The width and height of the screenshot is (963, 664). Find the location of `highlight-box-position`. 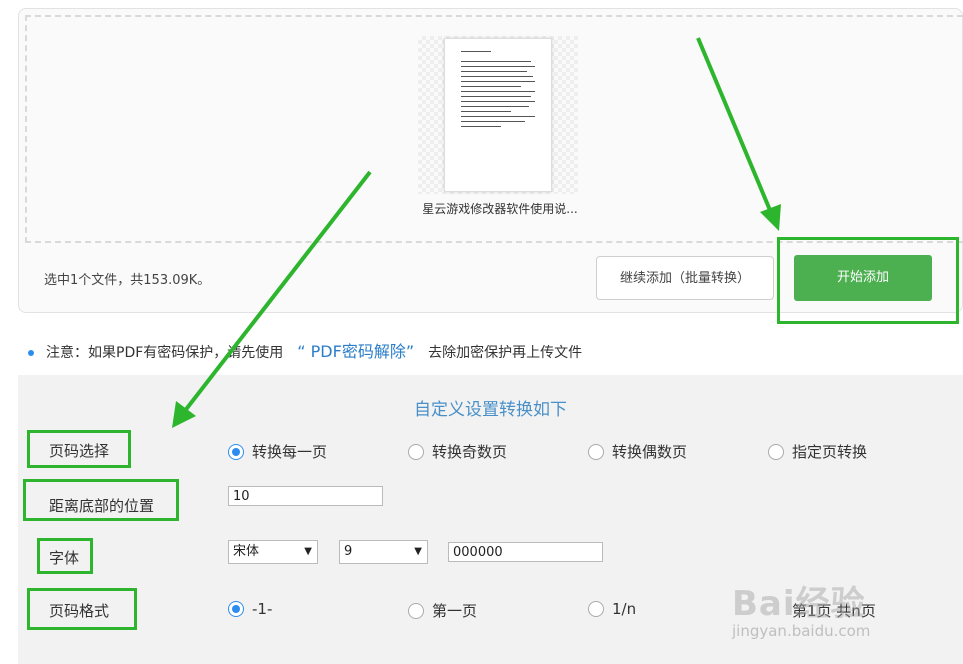

highlight-box-position is located at coordinates (101, 500).